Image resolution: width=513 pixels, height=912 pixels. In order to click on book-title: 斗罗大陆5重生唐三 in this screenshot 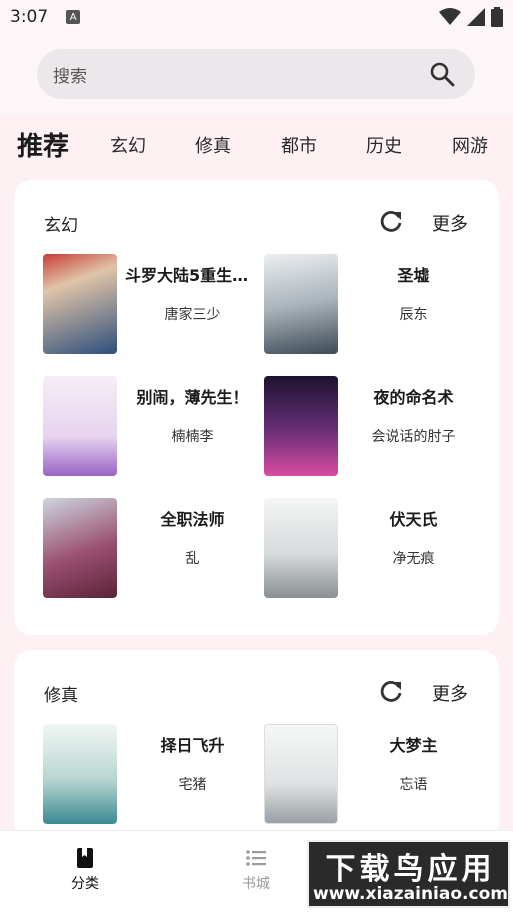, I will do `click(192, 275)`.